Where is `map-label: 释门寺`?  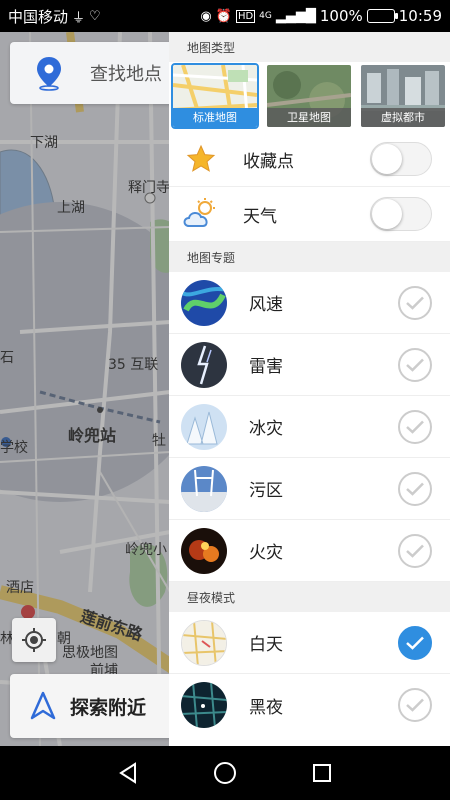
map-label: 释门寺 is located at coordinates (149, 188).